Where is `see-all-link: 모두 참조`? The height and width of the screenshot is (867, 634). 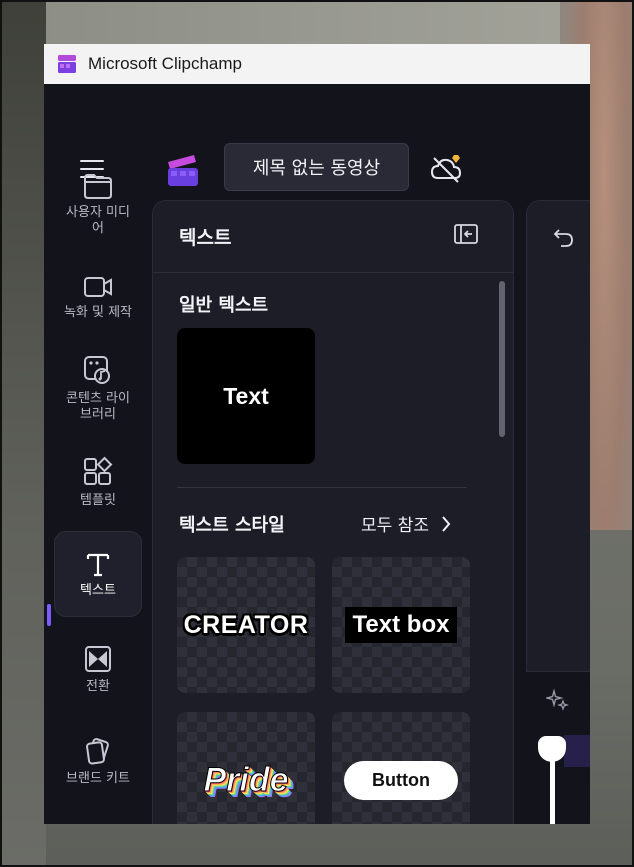 see-all-link: 모두 참조 is located at coordinates (406, 523).